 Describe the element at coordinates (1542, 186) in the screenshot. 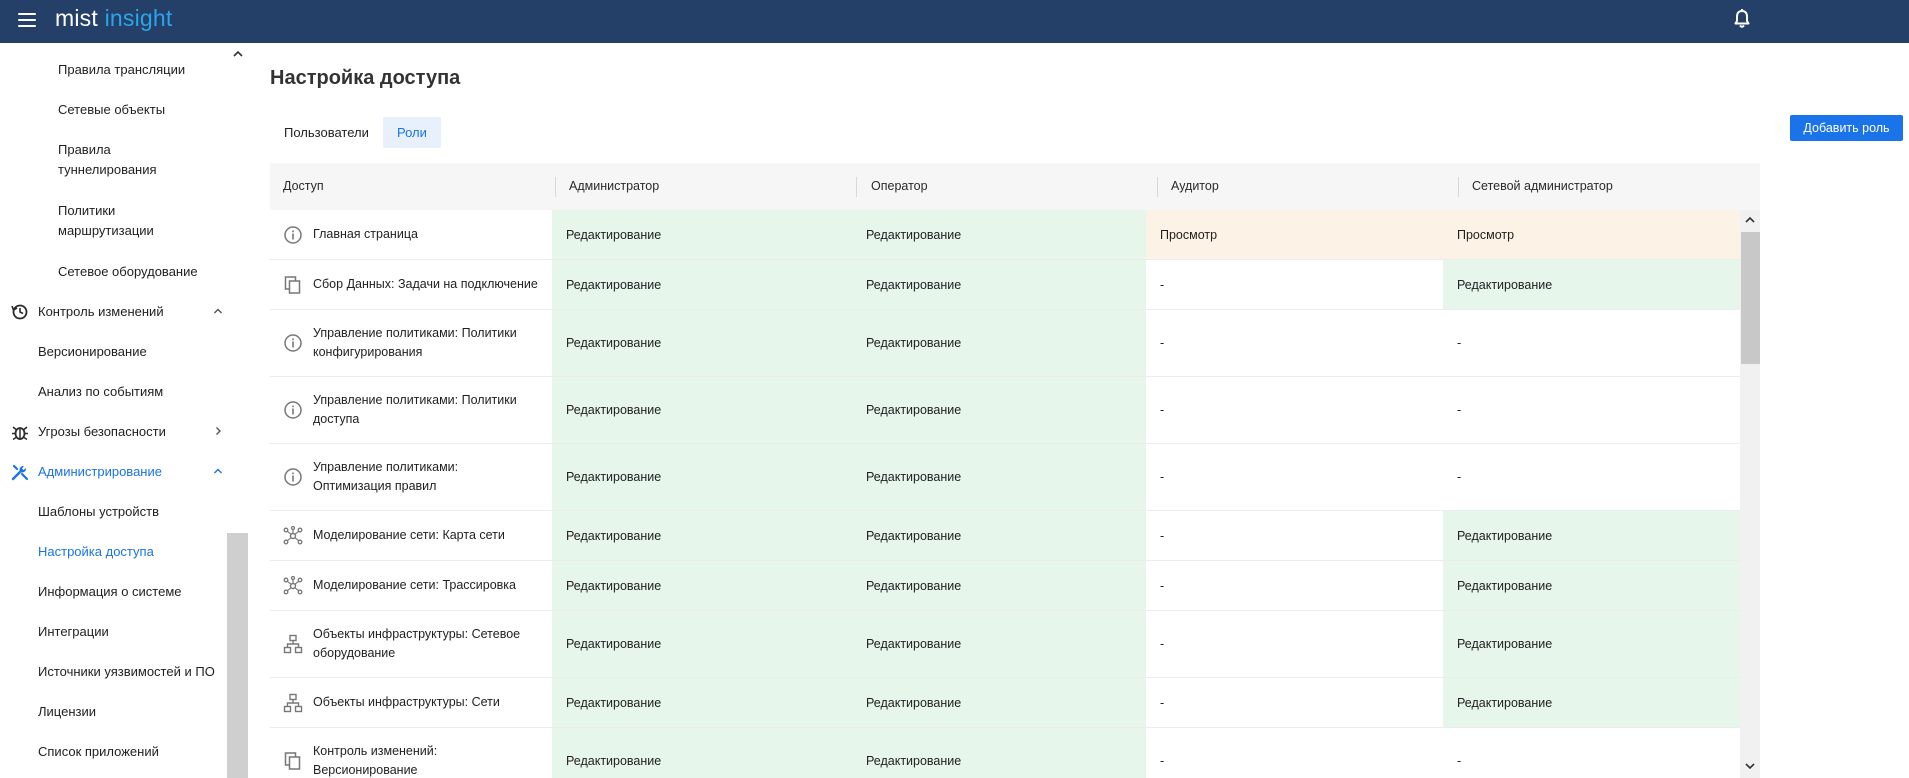

I see `column-header-network-admin: Сетевой администратор` at that location.